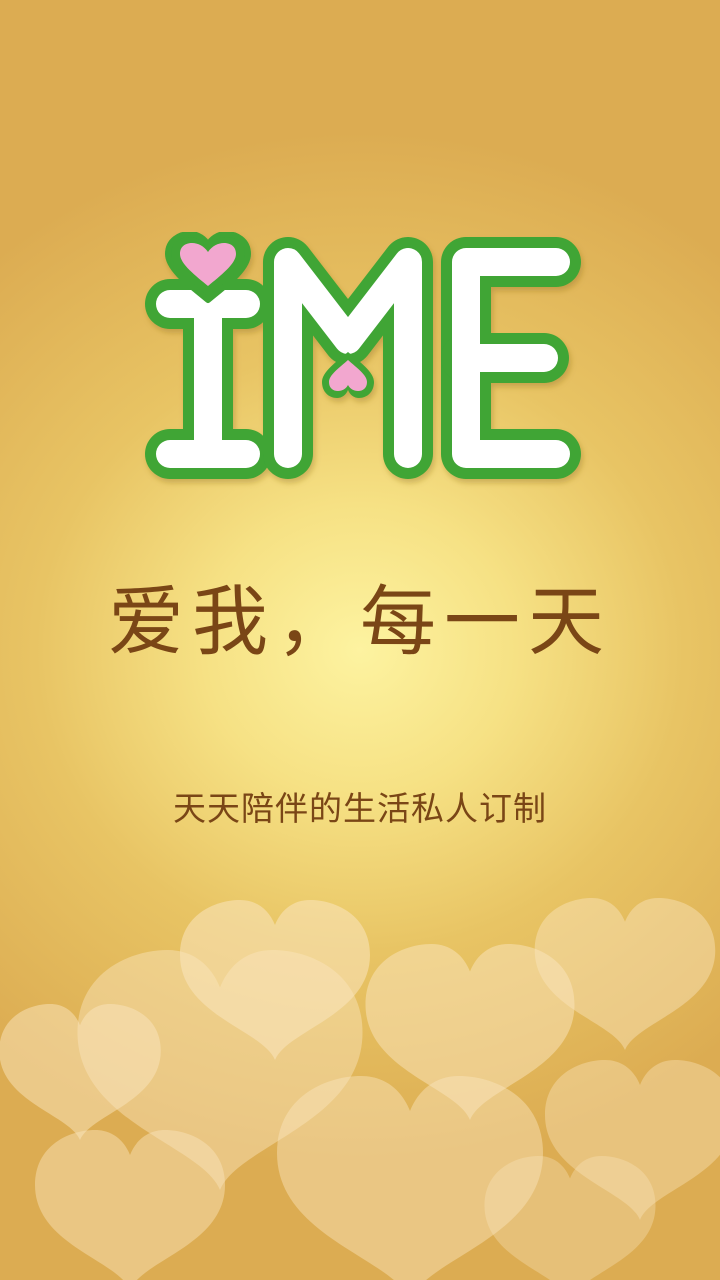  Describe the element at coordinates (360, 621) in the screenshot. I see `tagline: 爱我，每一天` at that location.